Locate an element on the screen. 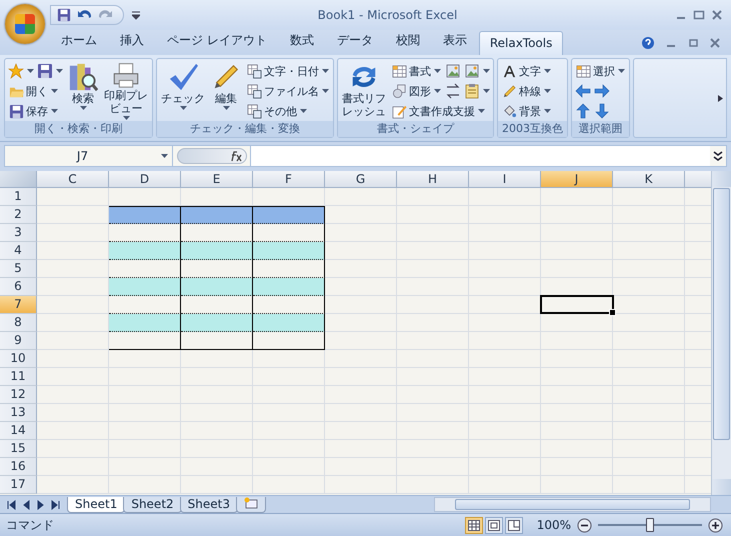  arrow-left-icon is located at coordinates (583, 91).